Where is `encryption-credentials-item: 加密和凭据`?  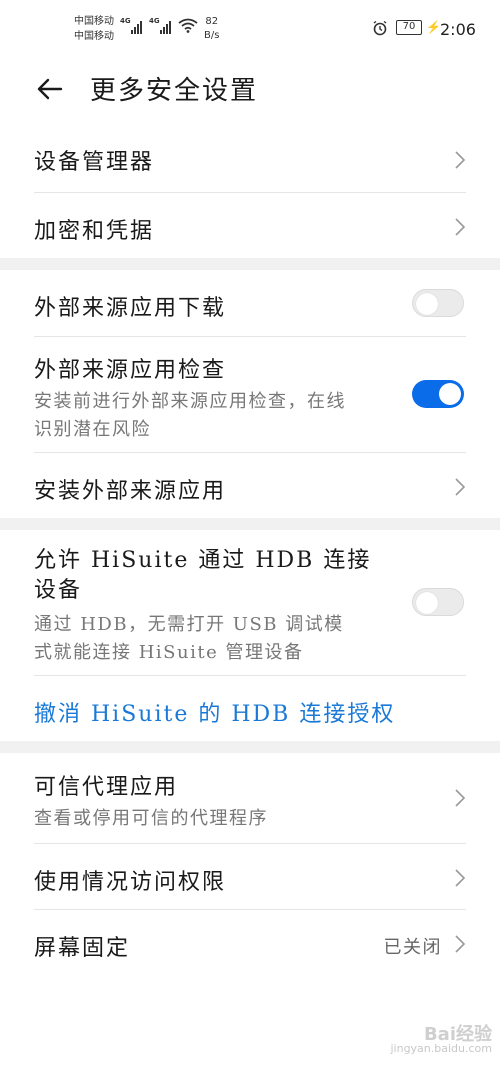
encryption-credentials-item: 加密和凭据 is located at coordinates (250, 225).